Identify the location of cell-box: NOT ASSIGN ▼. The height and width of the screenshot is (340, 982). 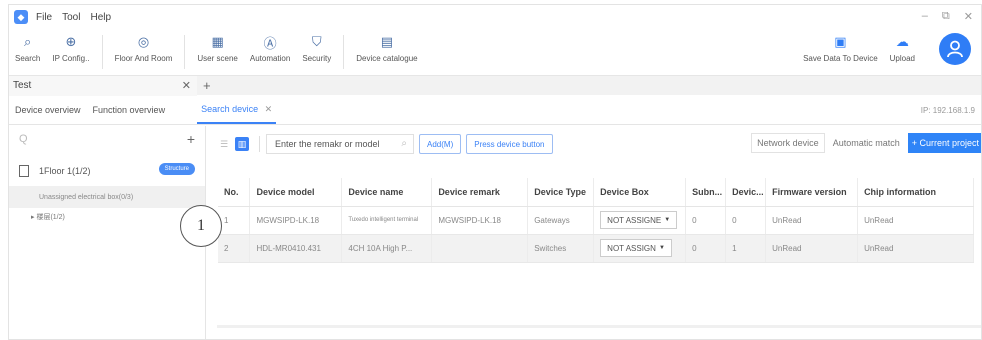
(640, 248).